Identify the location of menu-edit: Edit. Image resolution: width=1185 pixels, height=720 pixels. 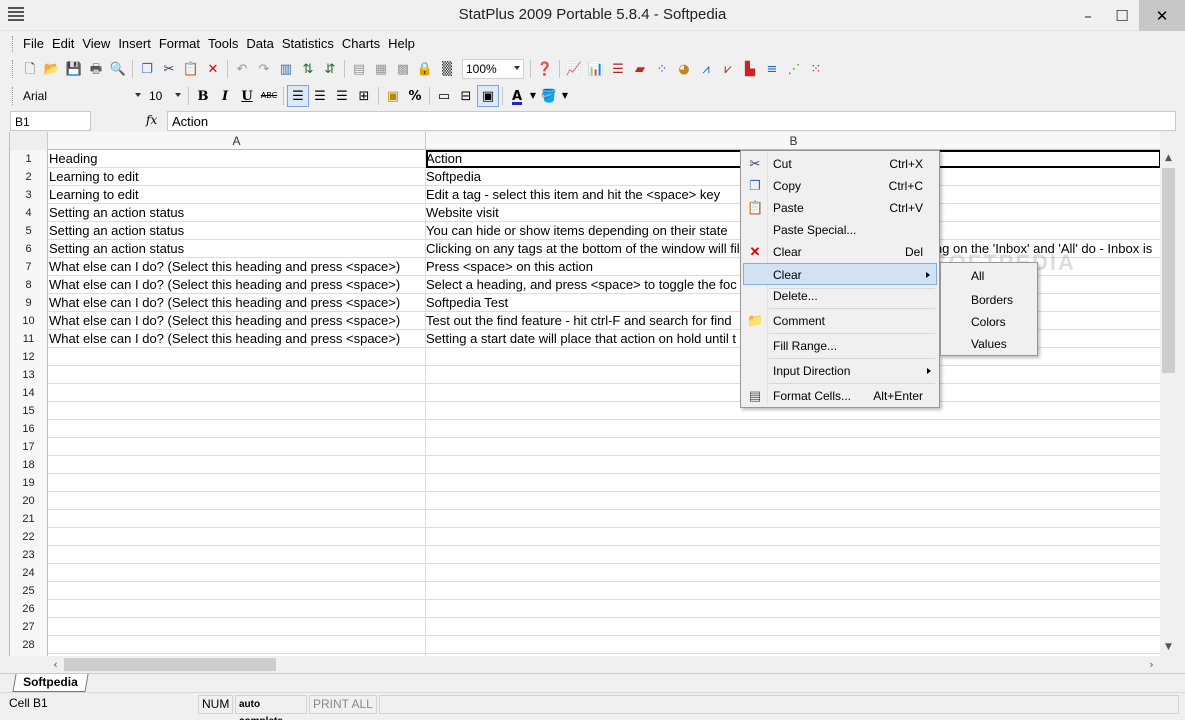
(63, 44).